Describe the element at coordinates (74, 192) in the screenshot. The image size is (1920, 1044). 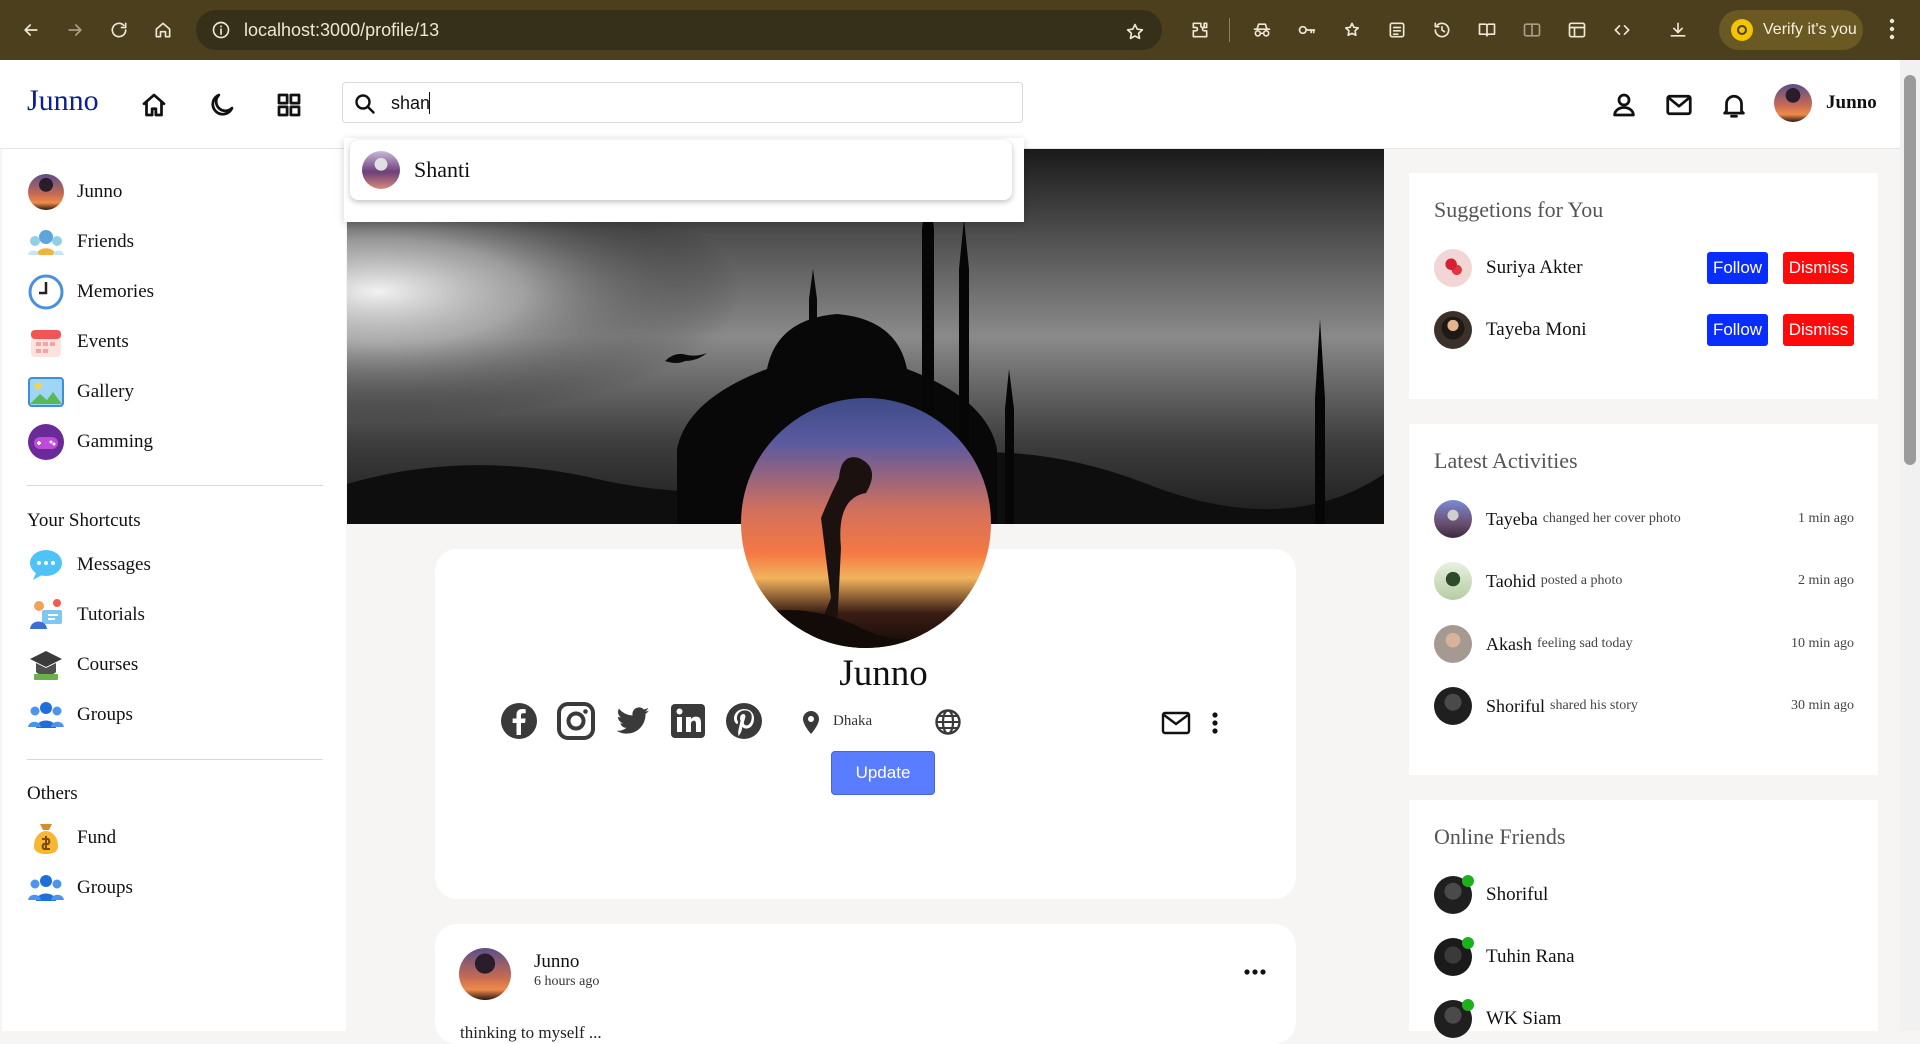
I see `sidebar-item-junno: Junno` at that location.